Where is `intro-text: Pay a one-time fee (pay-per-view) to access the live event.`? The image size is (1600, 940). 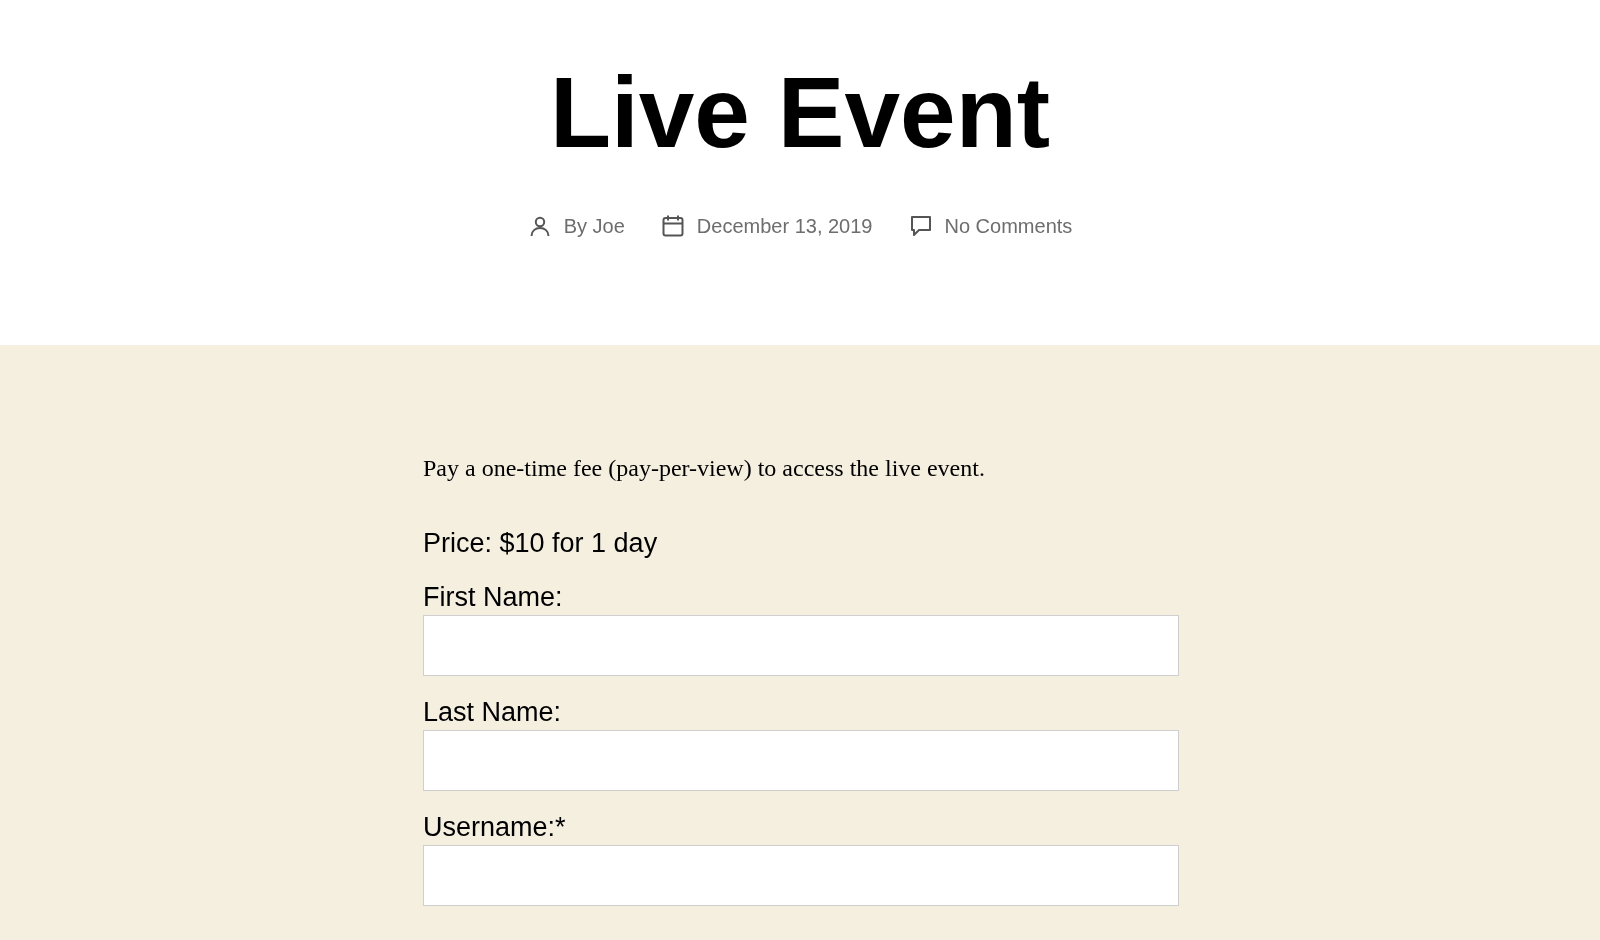
intro-text: Pay a one-time fee (pay-per-view) to access the live event. is located at coordinates (704, 468).